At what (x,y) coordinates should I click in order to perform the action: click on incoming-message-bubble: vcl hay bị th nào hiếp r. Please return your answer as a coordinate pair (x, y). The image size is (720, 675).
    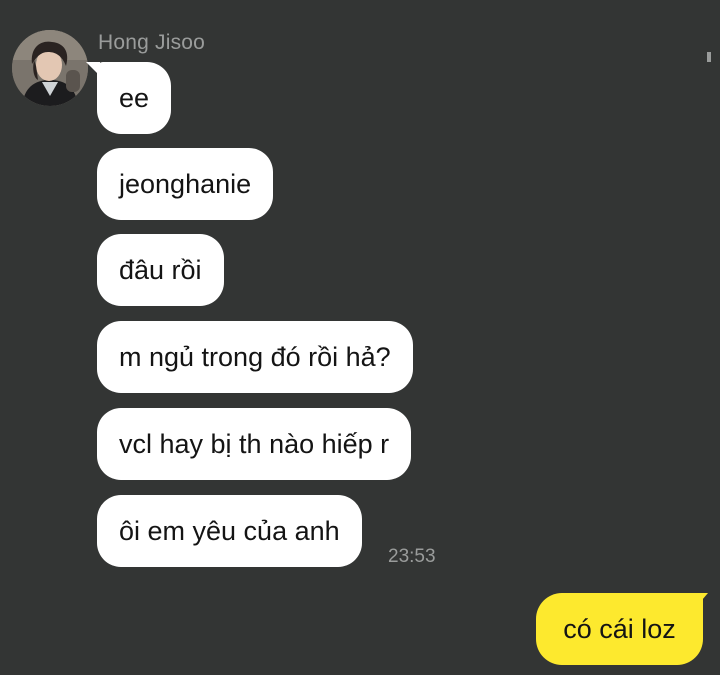
    Looking at the image, I should click on (254, 444).